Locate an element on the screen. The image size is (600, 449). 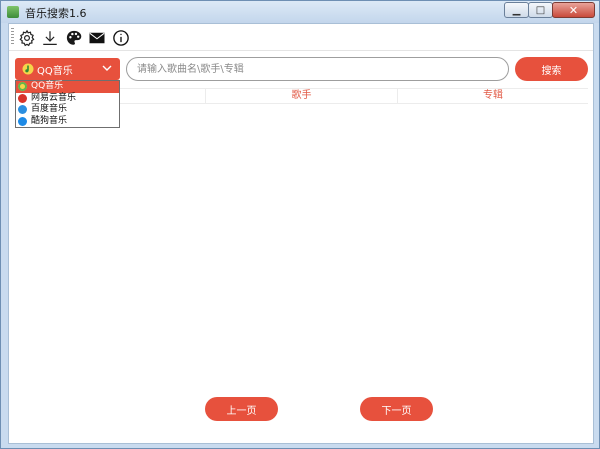
source-option-kugou: 酷狗音乐 is located at coordinates (67, 122).